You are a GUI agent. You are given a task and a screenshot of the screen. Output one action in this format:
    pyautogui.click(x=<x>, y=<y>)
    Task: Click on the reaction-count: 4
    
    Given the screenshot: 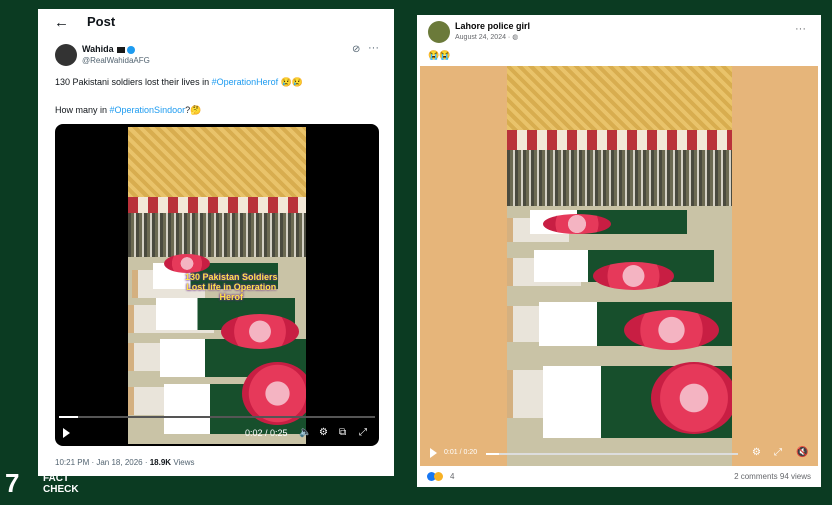 What is the action you would take?
    pyautogui.click(x=452, y=476)
    